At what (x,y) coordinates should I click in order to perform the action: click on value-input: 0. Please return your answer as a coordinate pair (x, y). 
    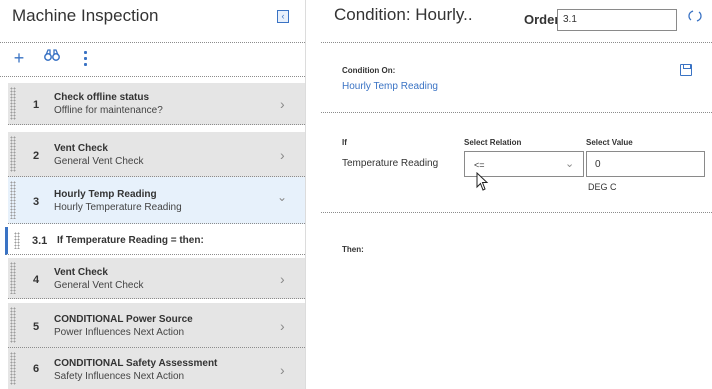
    Looking at the image, I should click on (645, 164).